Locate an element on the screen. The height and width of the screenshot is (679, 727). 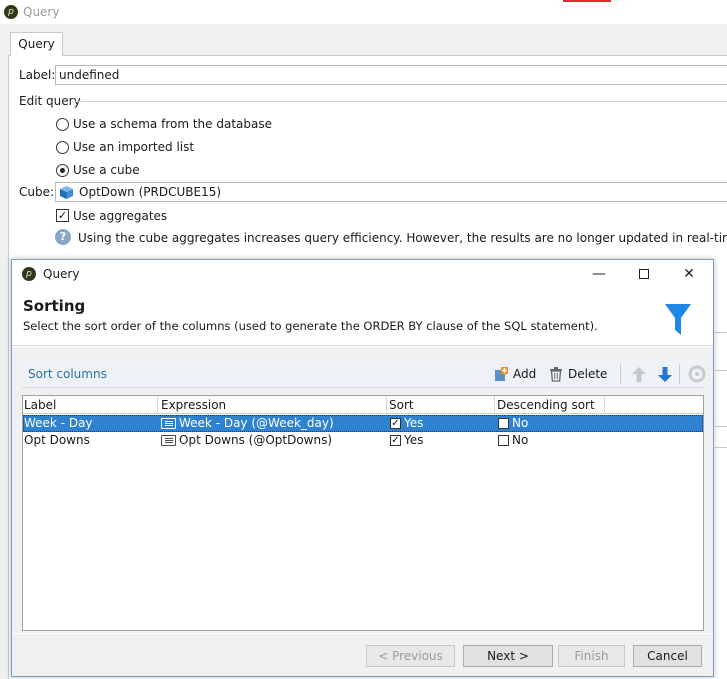
cube-select-value: OptDown (PRDCUBE15) is located at coordinates (150, 192).